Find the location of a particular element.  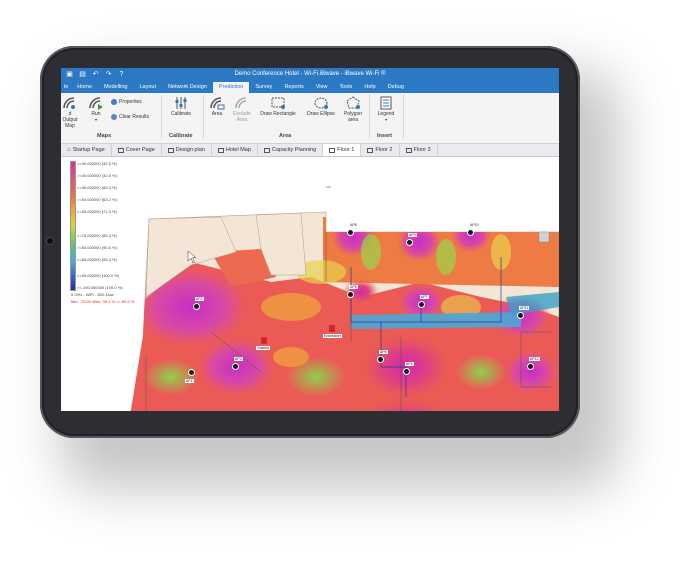

legend-entry: >=-100.000000 (100.0 %) is located at coordinates (100, 287).